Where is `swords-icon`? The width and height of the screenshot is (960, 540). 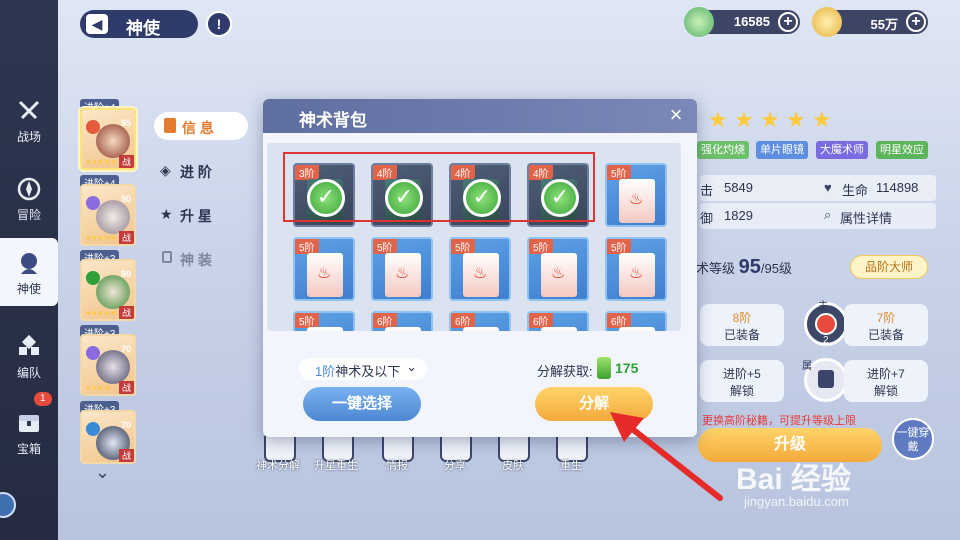 swords-icon is located at coordinates (29, 110).